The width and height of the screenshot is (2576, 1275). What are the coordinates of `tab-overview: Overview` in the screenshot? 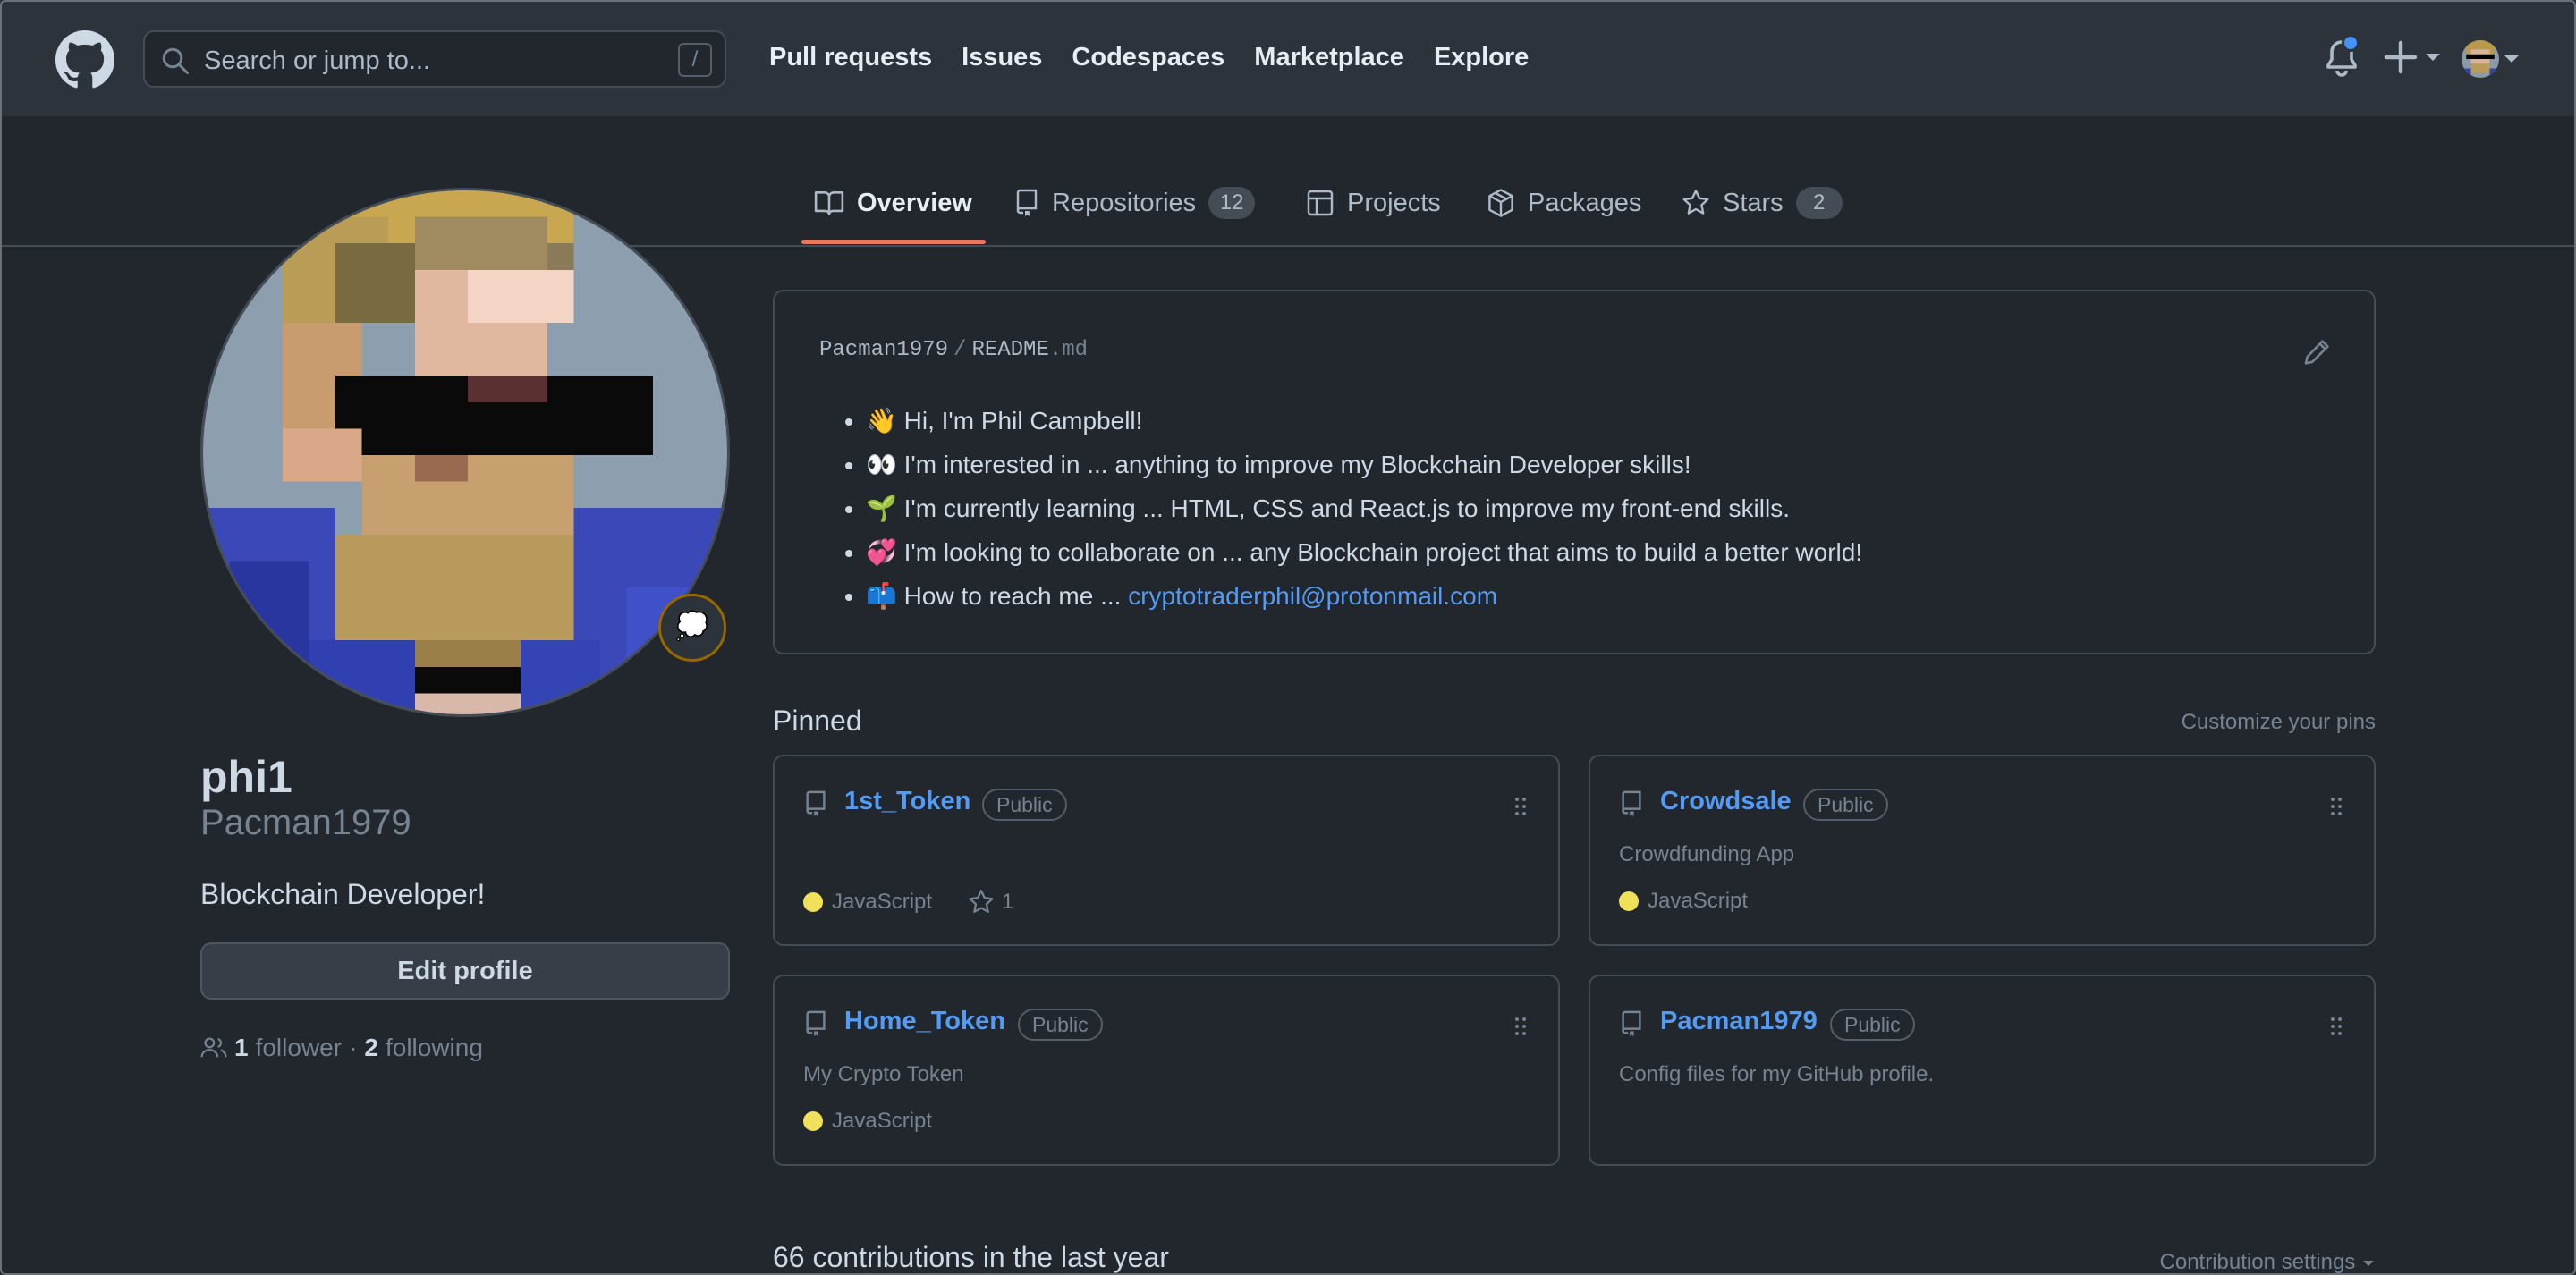 It's located at (893, 203).